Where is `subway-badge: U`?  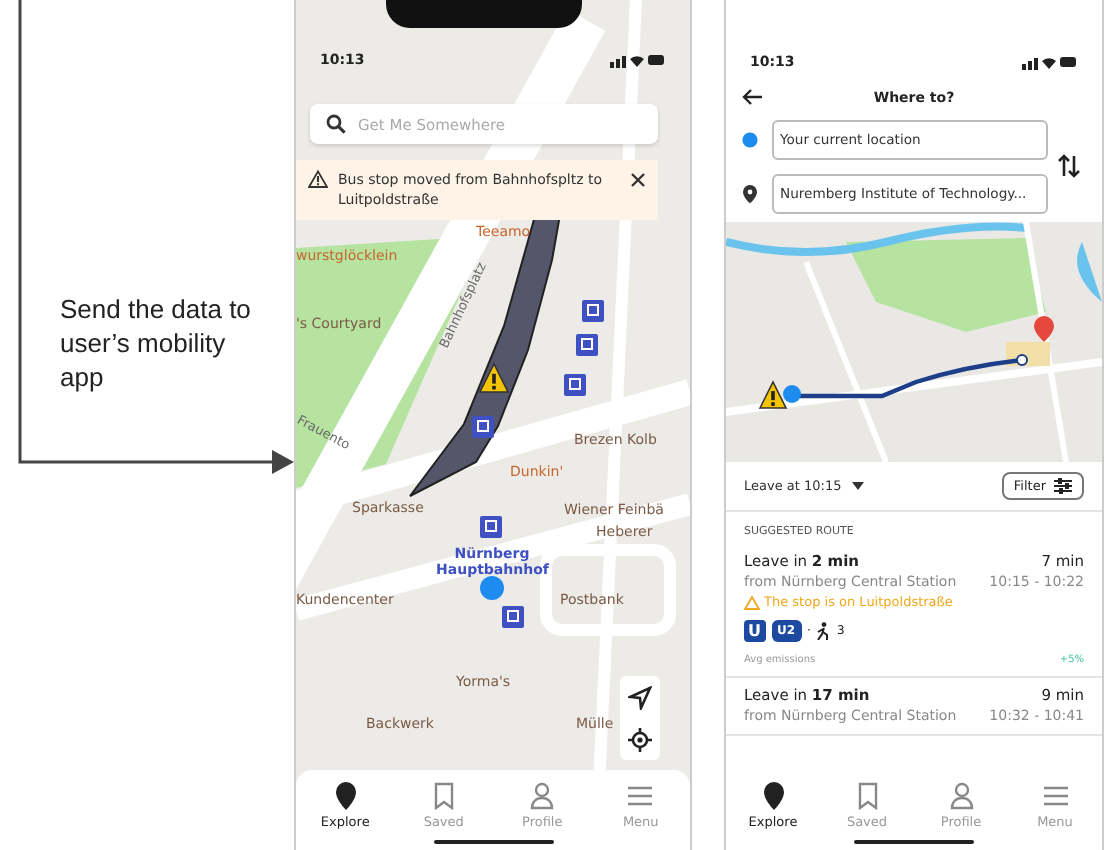
subway-badge: U is located at coordinates (754, 631).